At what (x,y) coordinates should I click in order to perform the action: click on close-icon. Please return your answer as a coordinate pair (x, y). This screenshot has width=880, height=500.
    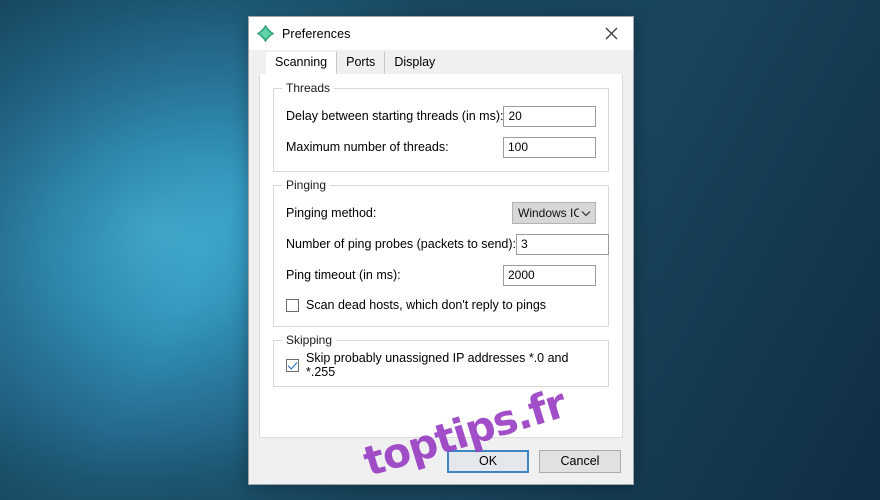
    Looking at the image, I should click on (611, 33).